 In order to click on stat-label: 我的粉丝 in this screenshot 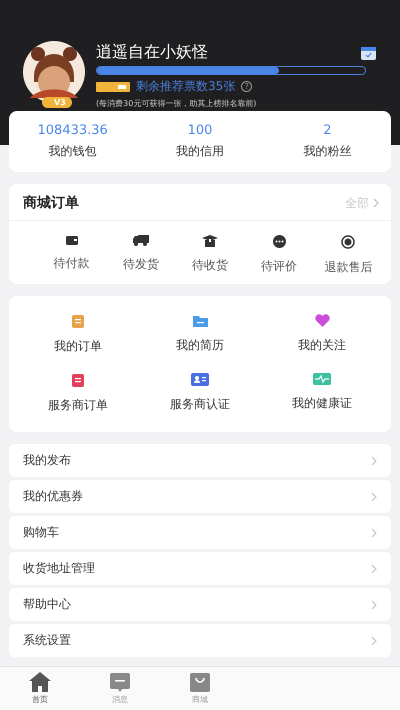, I will do `click(327, 151)`.